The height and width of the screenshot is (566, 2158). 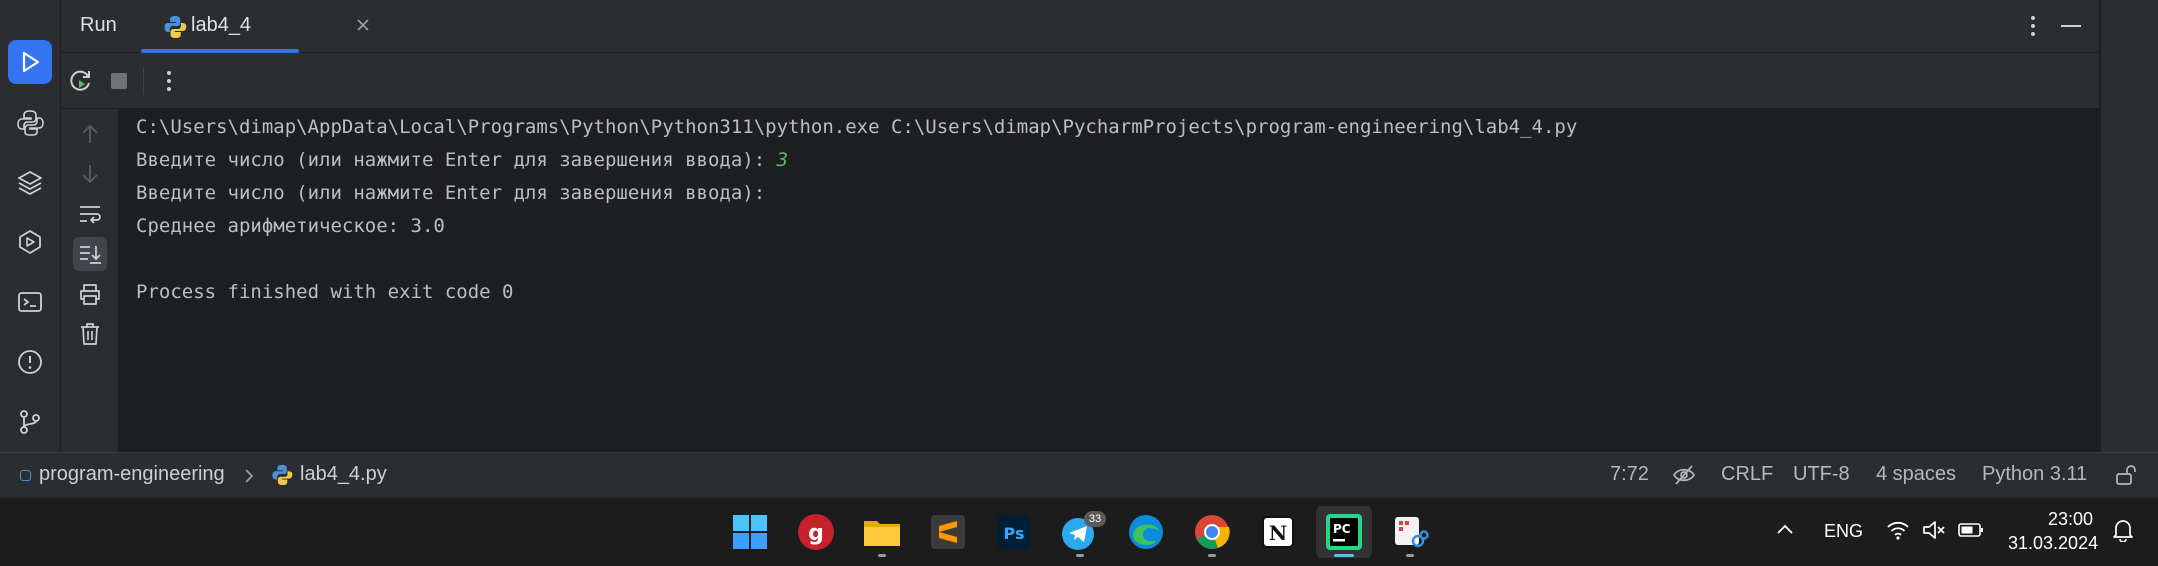 What do you see at coordinates (255, 26) in the screenshot?
I see `tab-lab4-4: lab4_4` at bounding box center [255, 26].